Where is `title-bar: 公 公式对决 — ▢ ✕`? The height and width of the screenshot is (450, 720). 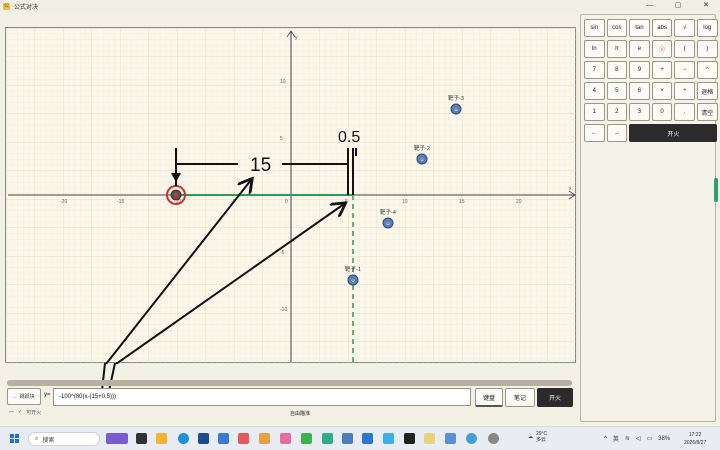
title-bar: 公 公式对决 — ▢ ✕ is located at coordinates (360, 6).